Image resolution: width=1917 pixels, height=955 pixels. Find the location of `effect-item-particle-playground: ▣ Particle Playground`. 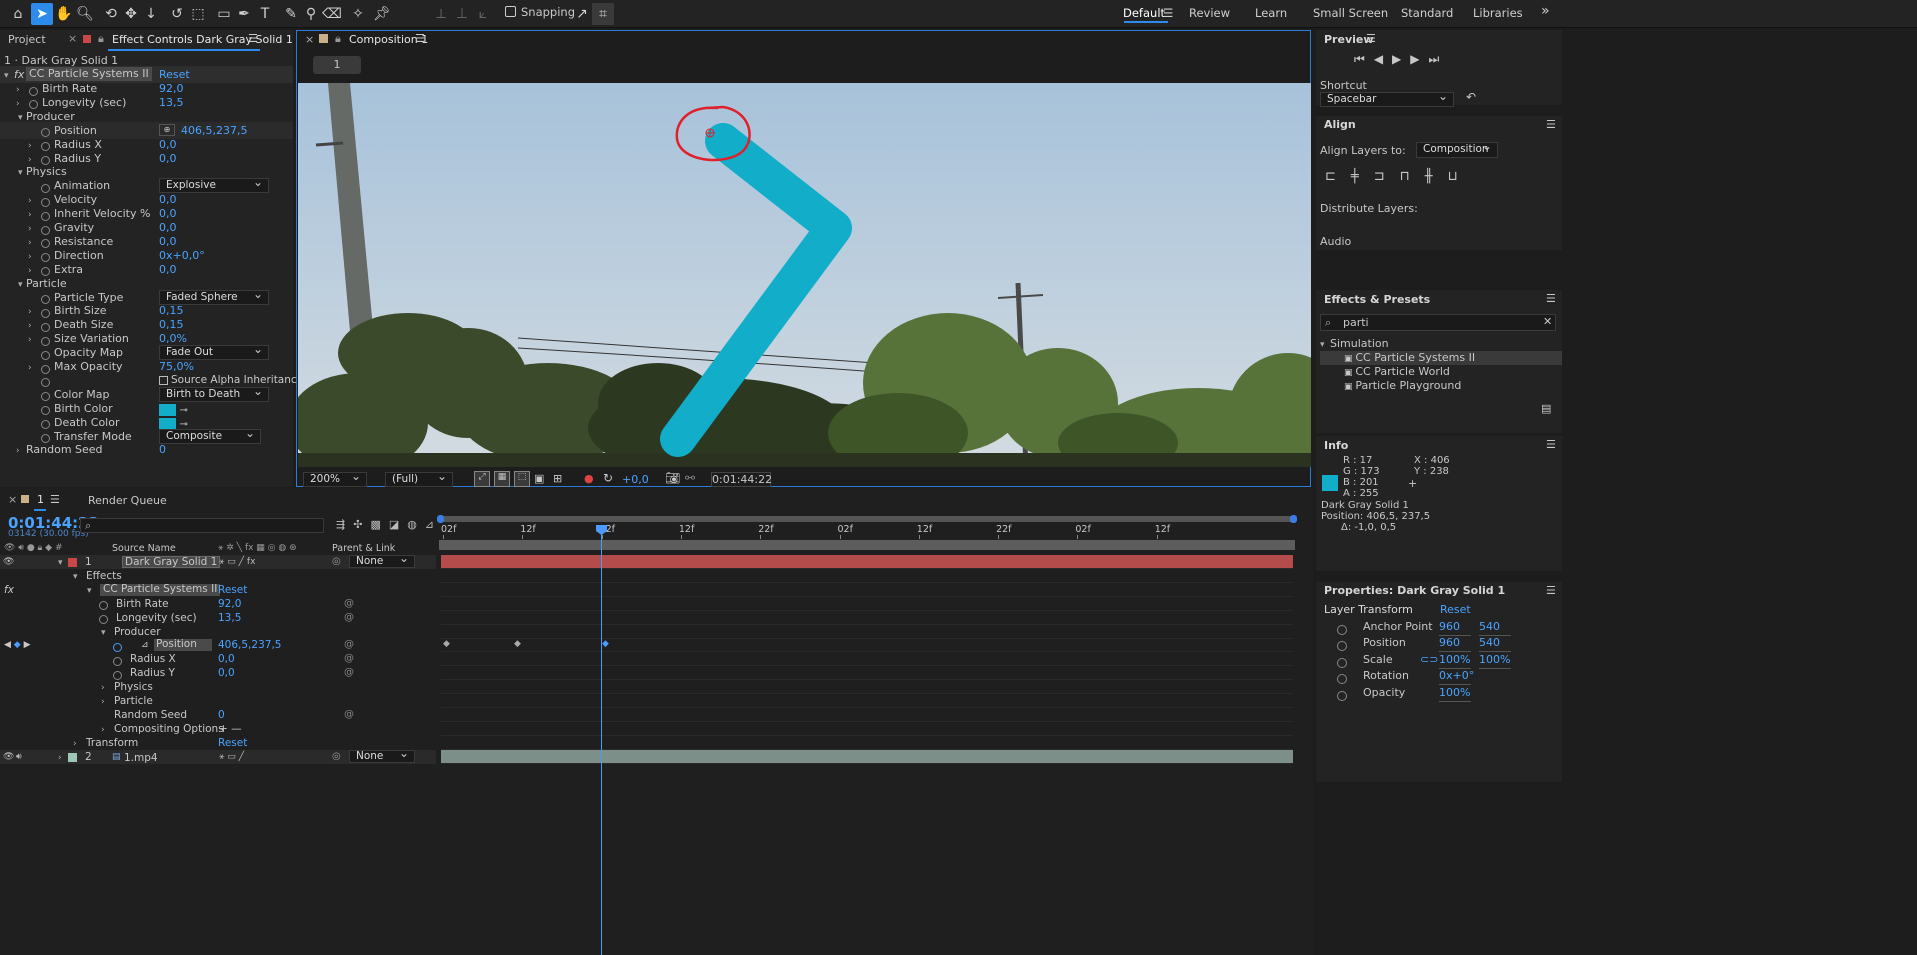

effect-item-particle-playground: ▣ Particle Playground is located at coordinates (1402, 385).